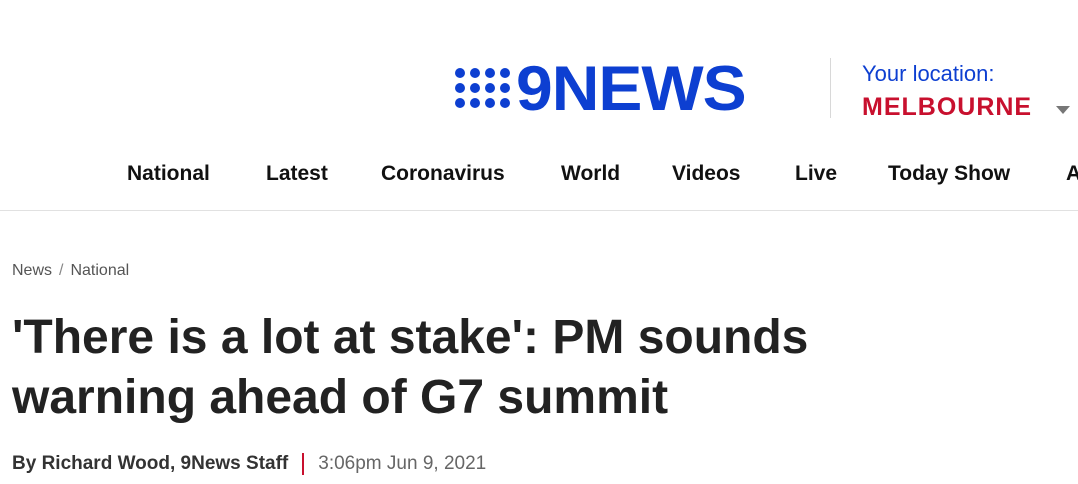 The image size is (1078, 484). Describe the element at coordinates (32, 270) in the screenshot. I see `breadcrumb-news: News` at that location.